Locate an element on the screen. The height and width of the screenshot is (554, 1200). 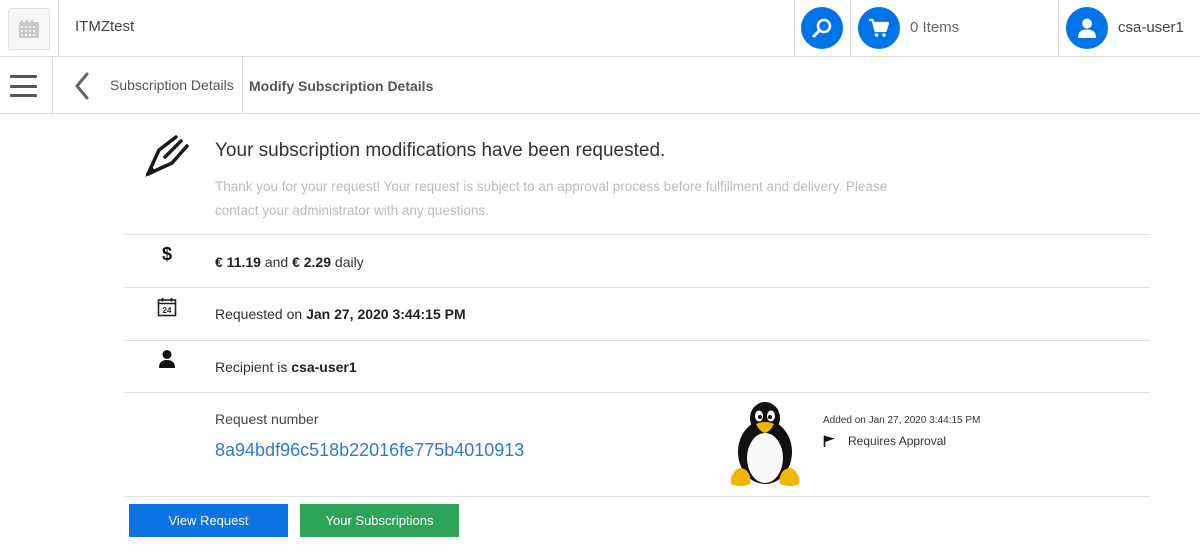
user-icon is located at coordinates (1087, 28).